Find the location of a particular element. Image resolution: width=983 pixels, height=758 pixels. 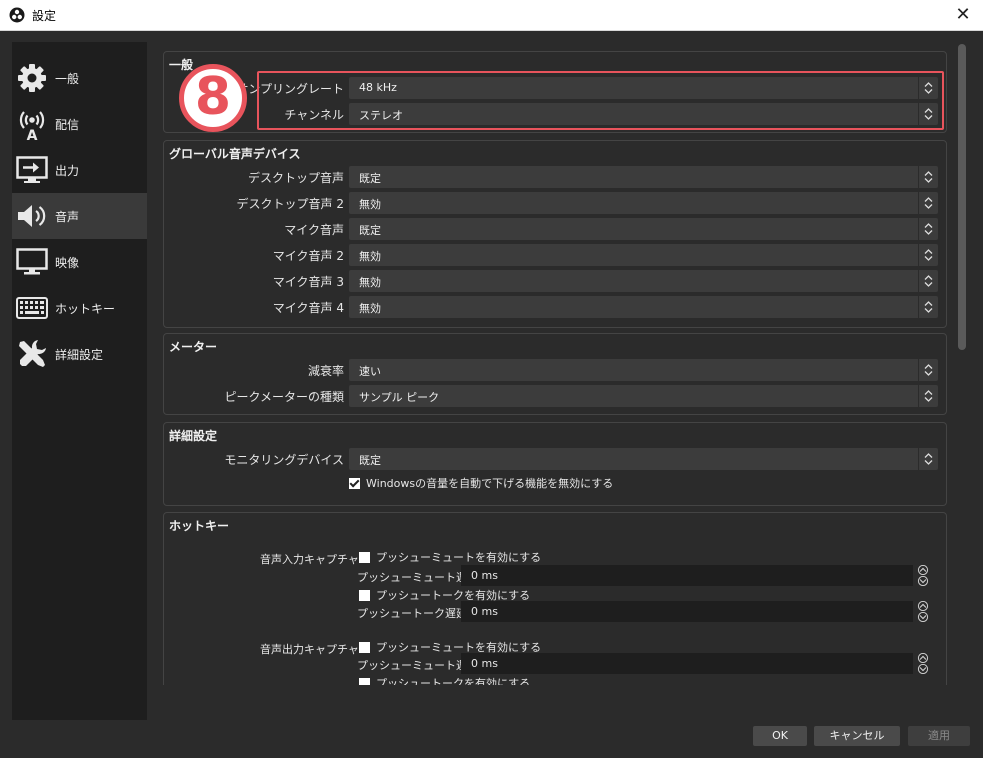

capture-in-label: 音声入力キャプチャ is located at coordinates (309, 559).